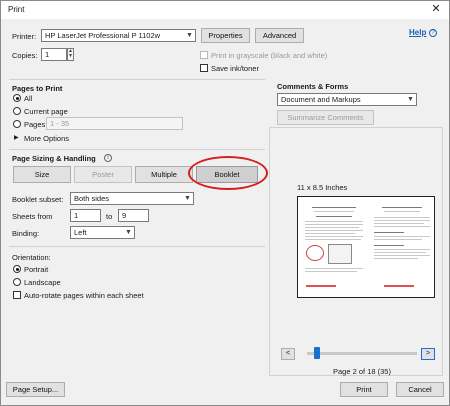 This screenshot has width=450, height=406. What do you see at coordinates (321, 99) in the screenshot?
I see `comments-value: Document and Markups` at bounding box center [321, 99].